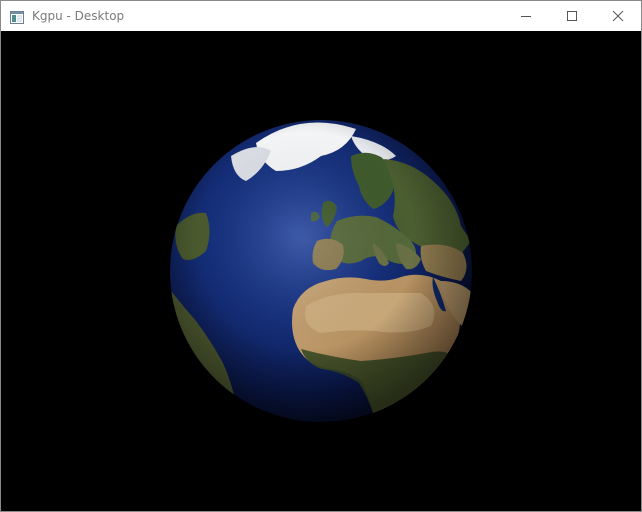  Describe the element at coordinates (17, 16) in the screenshot. I see `app-icon` at that location.